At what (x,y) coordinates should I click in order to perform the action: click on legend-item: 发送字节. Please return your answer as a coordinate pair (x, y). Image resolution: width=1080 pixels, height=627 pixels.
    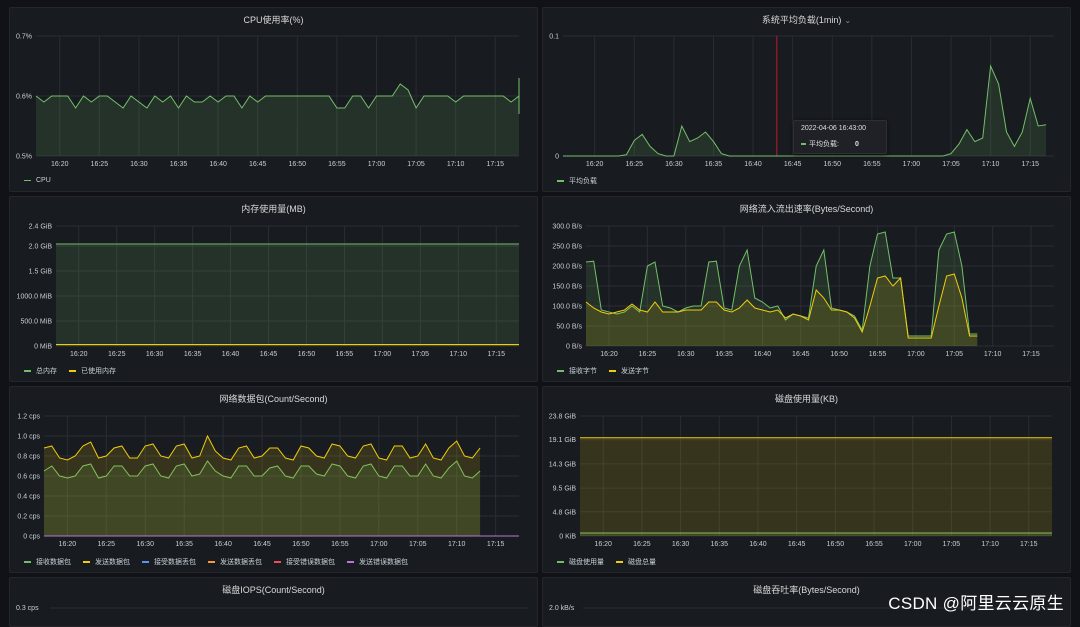
    Looking at the image, I should click on (629, 371).